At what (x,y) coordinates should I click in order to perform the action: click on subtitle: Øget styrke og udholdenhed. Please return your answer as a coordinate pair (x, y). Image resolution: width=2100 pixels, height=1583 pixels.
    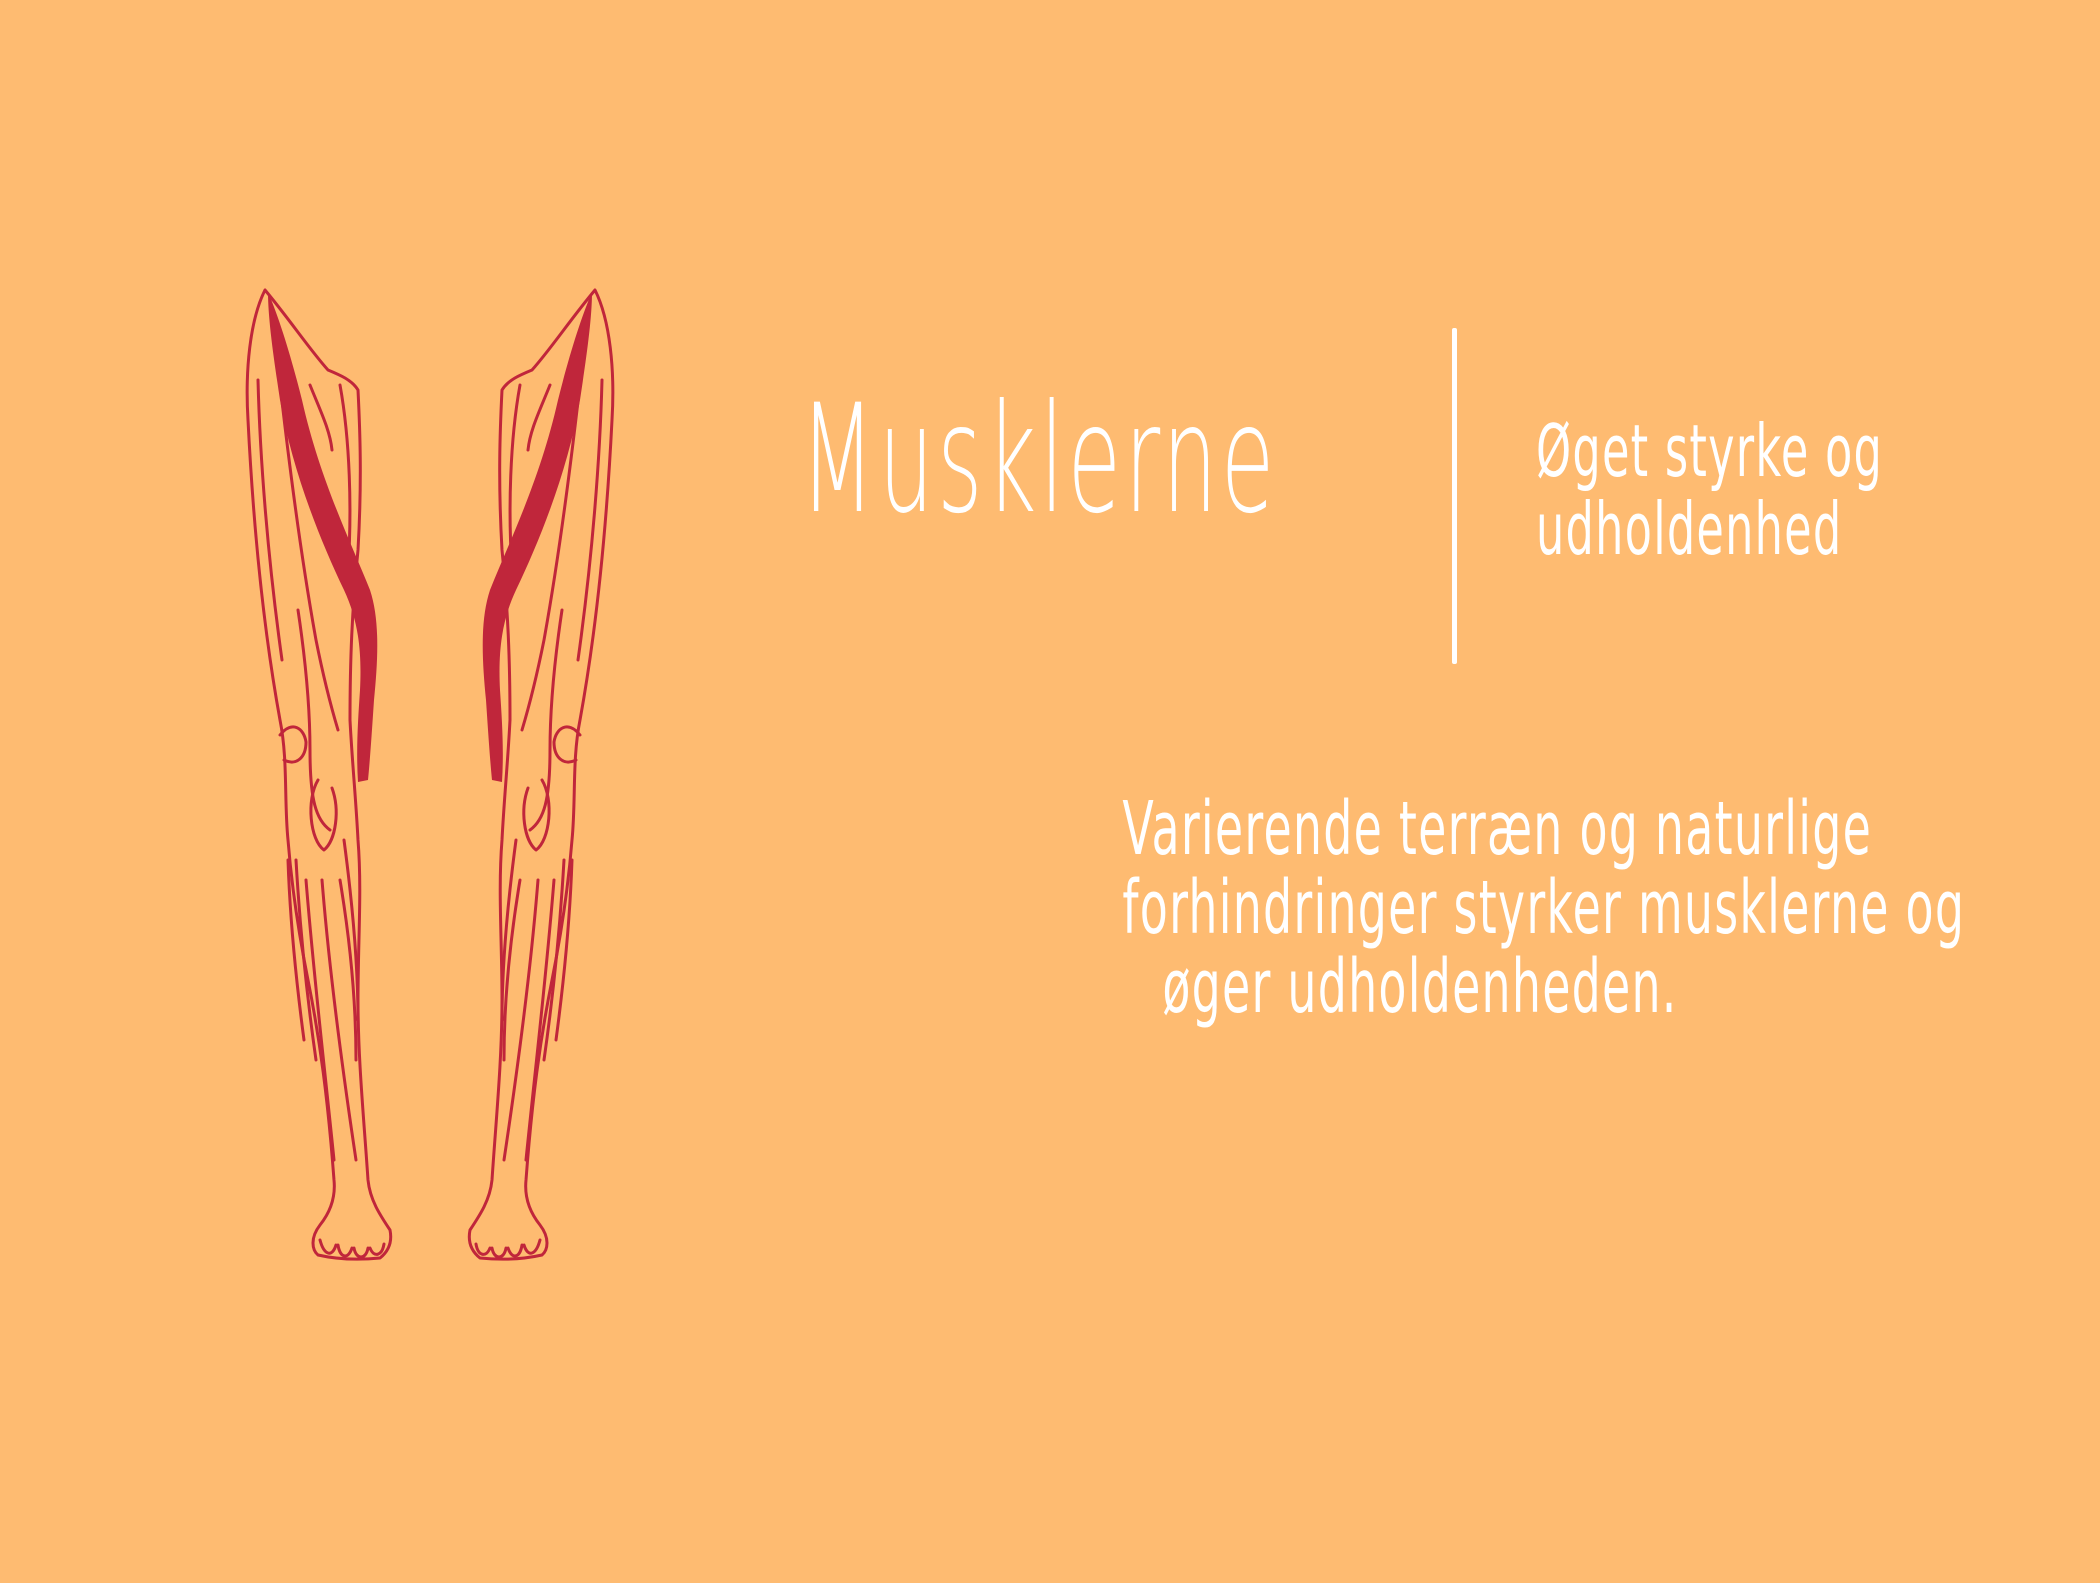
    Looking at the image, I should click on (1709, 490).